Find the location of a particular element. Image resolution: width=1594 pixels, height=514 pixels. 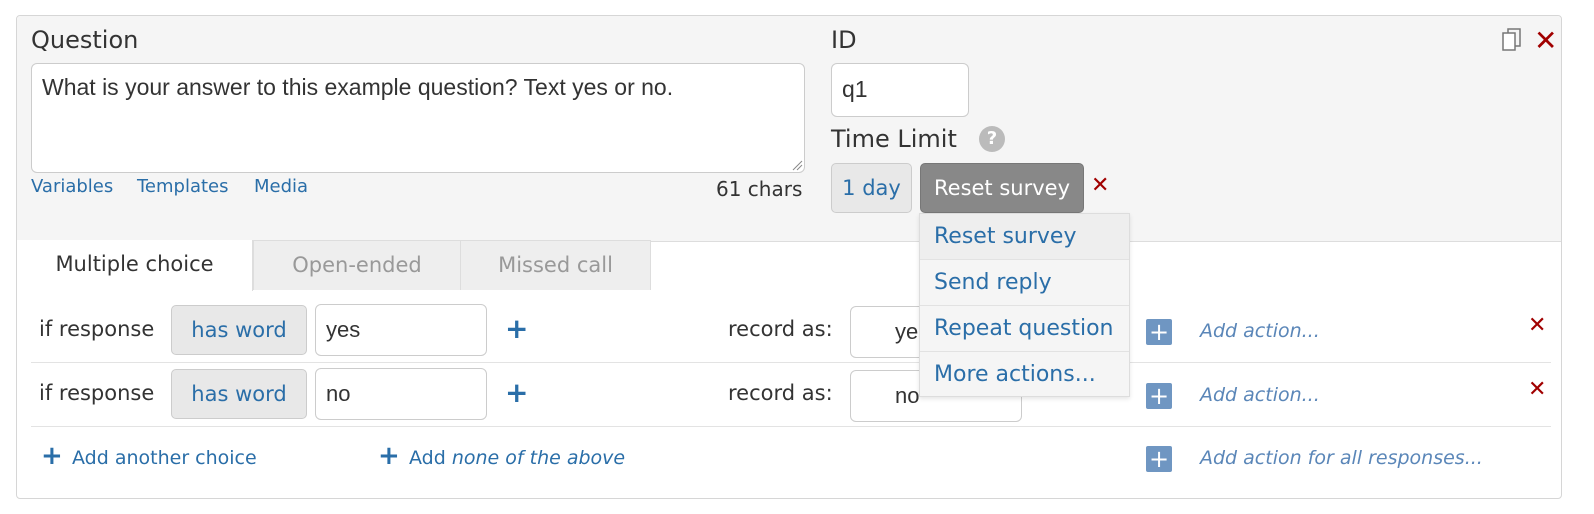

time-limit-duration-button: 1 day is located at coordinates (871, 188).